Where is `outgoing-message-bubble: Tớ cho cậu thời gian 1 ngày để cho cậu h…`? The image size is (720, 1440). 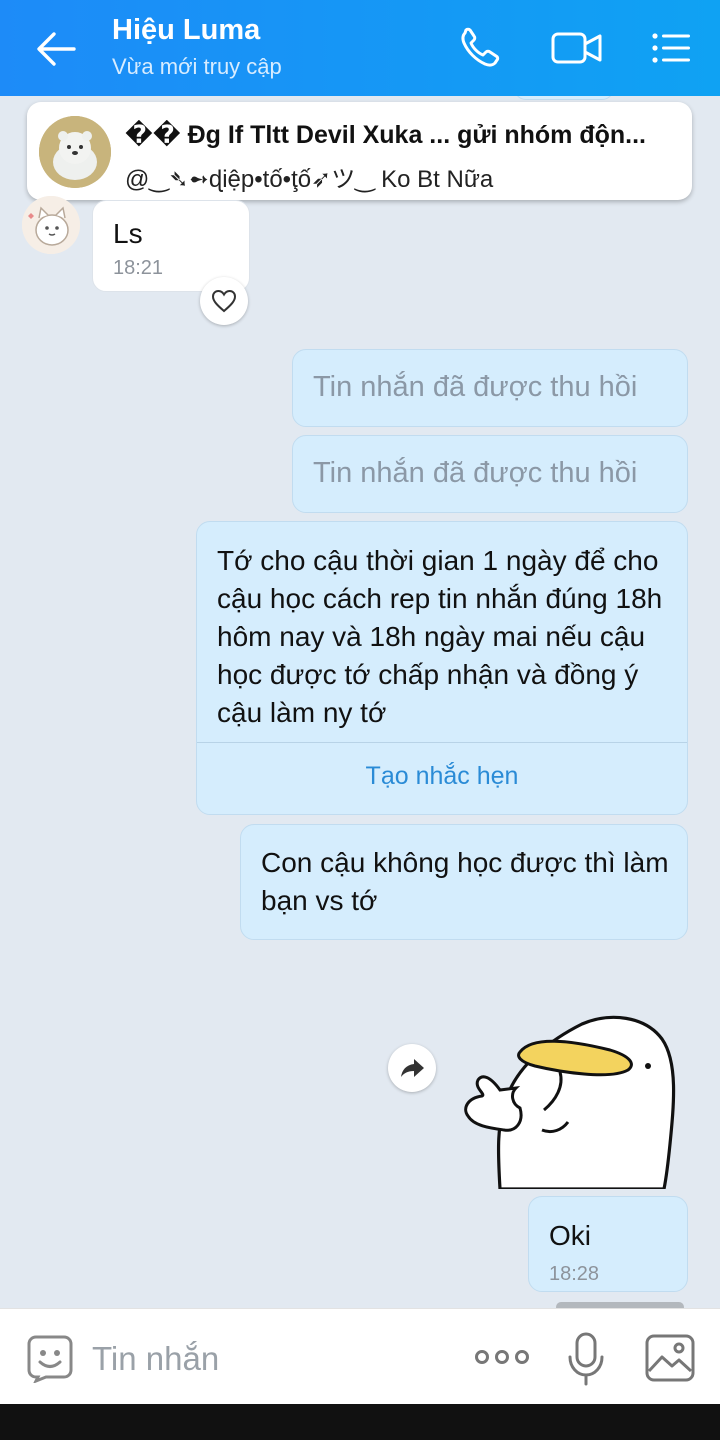
outgoing-message-bubble: Tớ cho cậu thời gian 1 ngày để cho cậu h… is located at coordinates (442, 668).